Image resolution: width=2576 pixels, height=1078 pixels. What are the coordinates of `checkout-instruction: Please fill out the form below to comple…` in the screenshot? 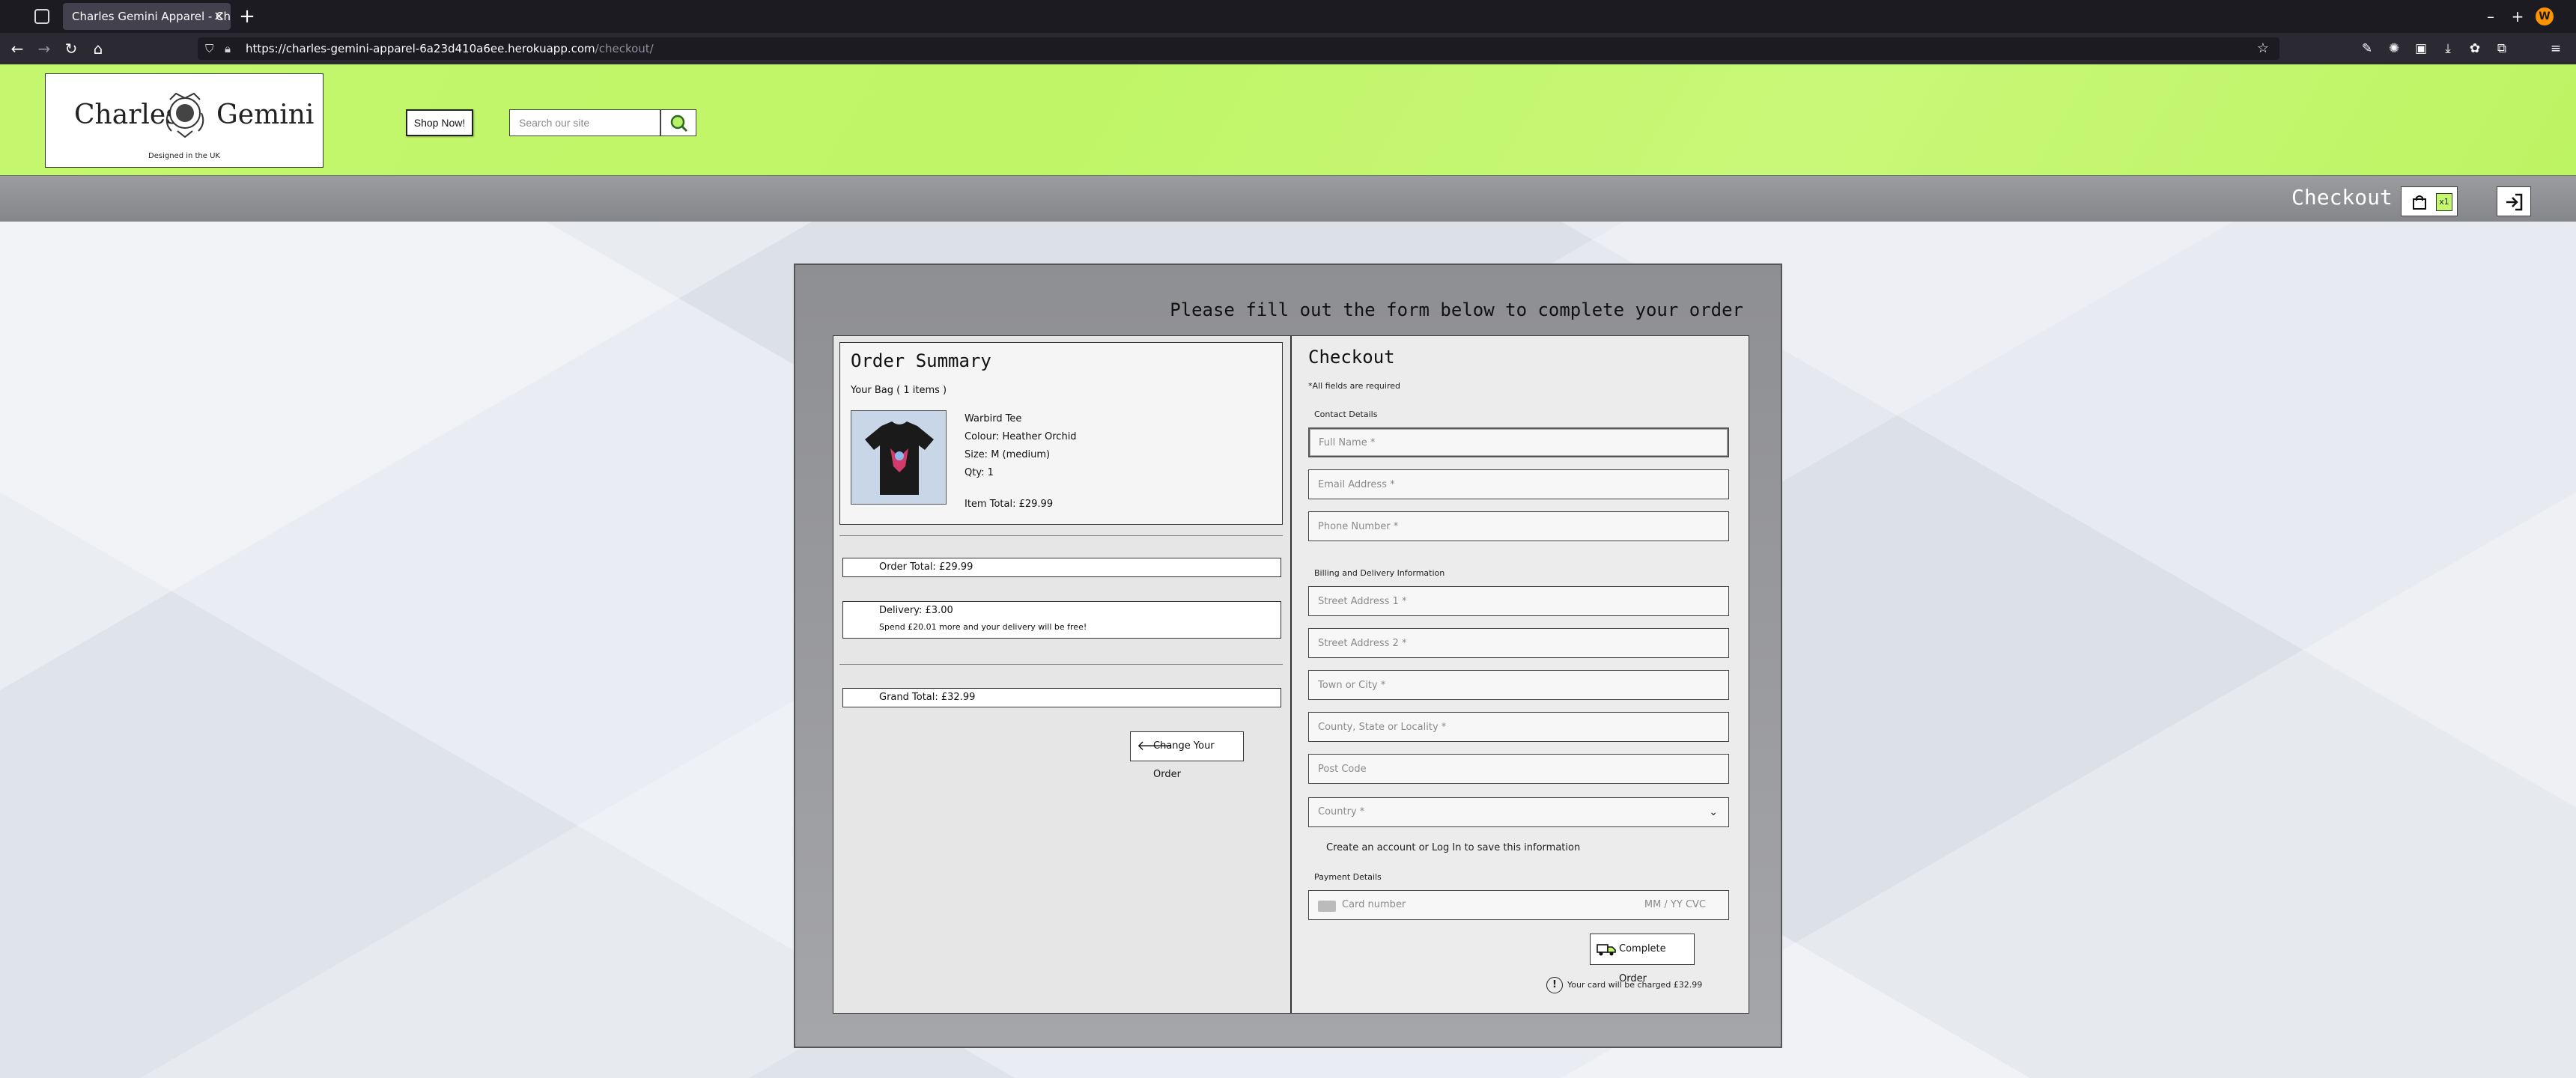 It's located at (1456, 309).